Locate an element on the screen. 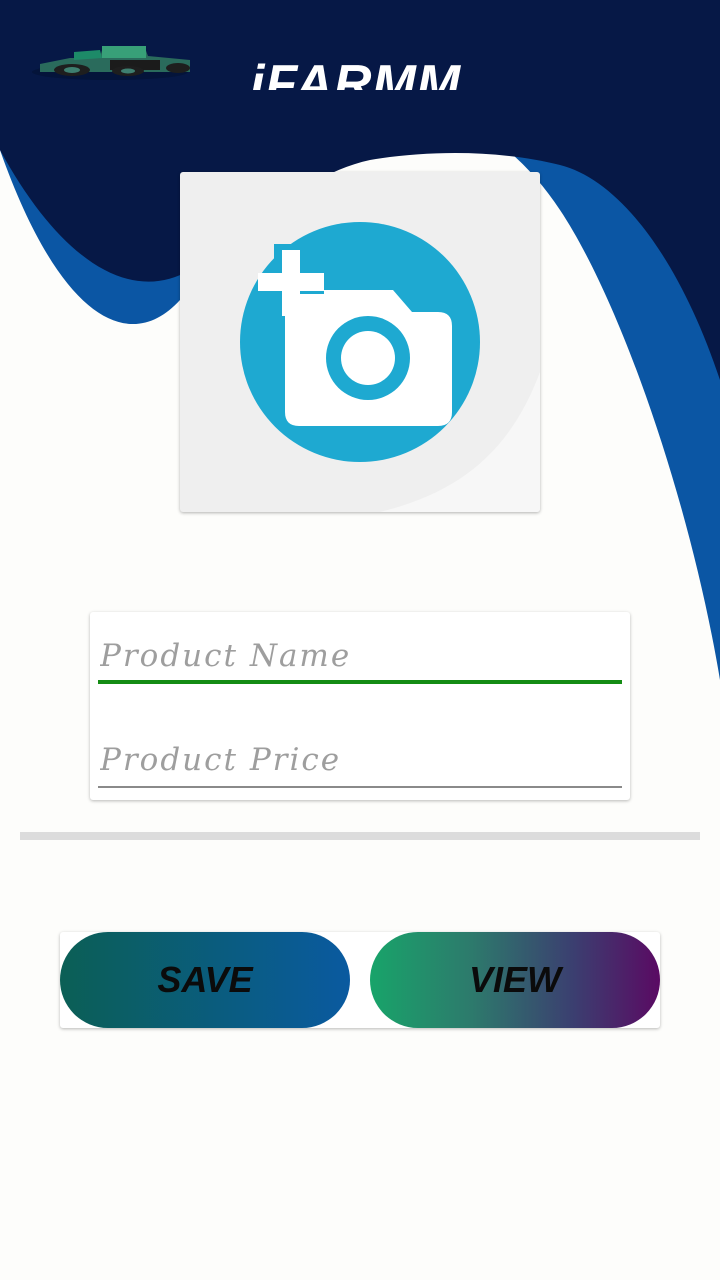 This screenshot has height=1280, width=720. save-button-label: SAVE is located at coordinates (205, 979).